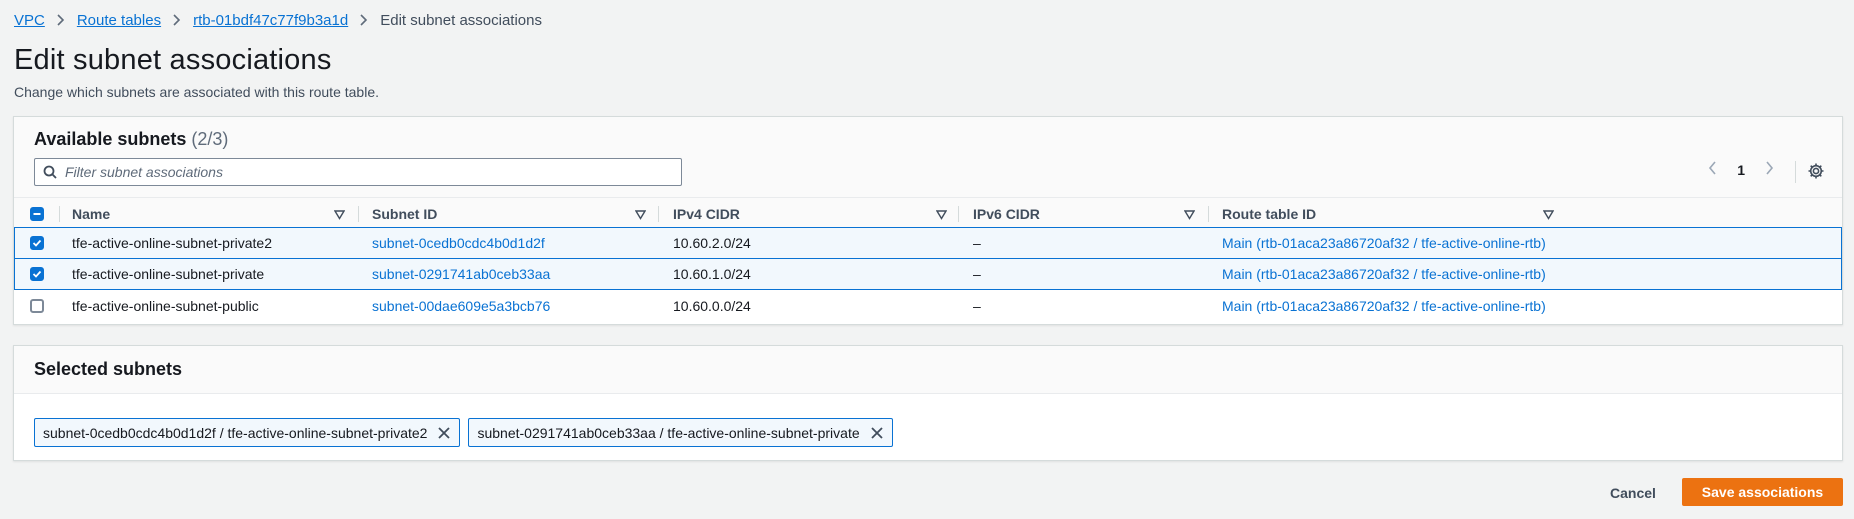 This screenshot has width=1854, height=519. What do you see at coordinates (928, 370) in the screenshot?
I see `selected-subnets-header: Selected subnets` at bounding box center [928, 370].